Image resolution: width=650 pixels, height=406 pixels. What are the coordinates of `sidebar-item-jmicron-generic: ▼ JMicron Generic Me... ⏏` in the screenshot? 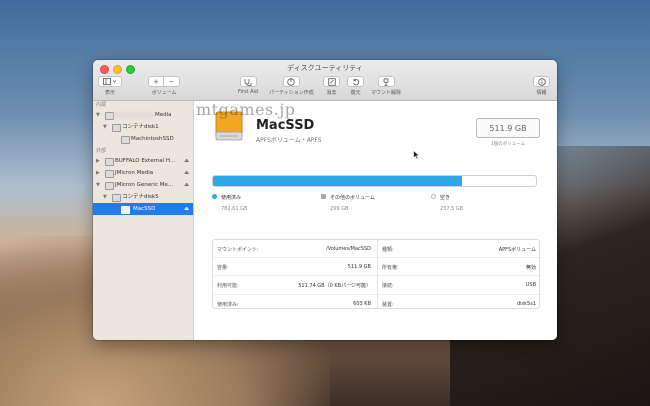 It's located at (143, 185).